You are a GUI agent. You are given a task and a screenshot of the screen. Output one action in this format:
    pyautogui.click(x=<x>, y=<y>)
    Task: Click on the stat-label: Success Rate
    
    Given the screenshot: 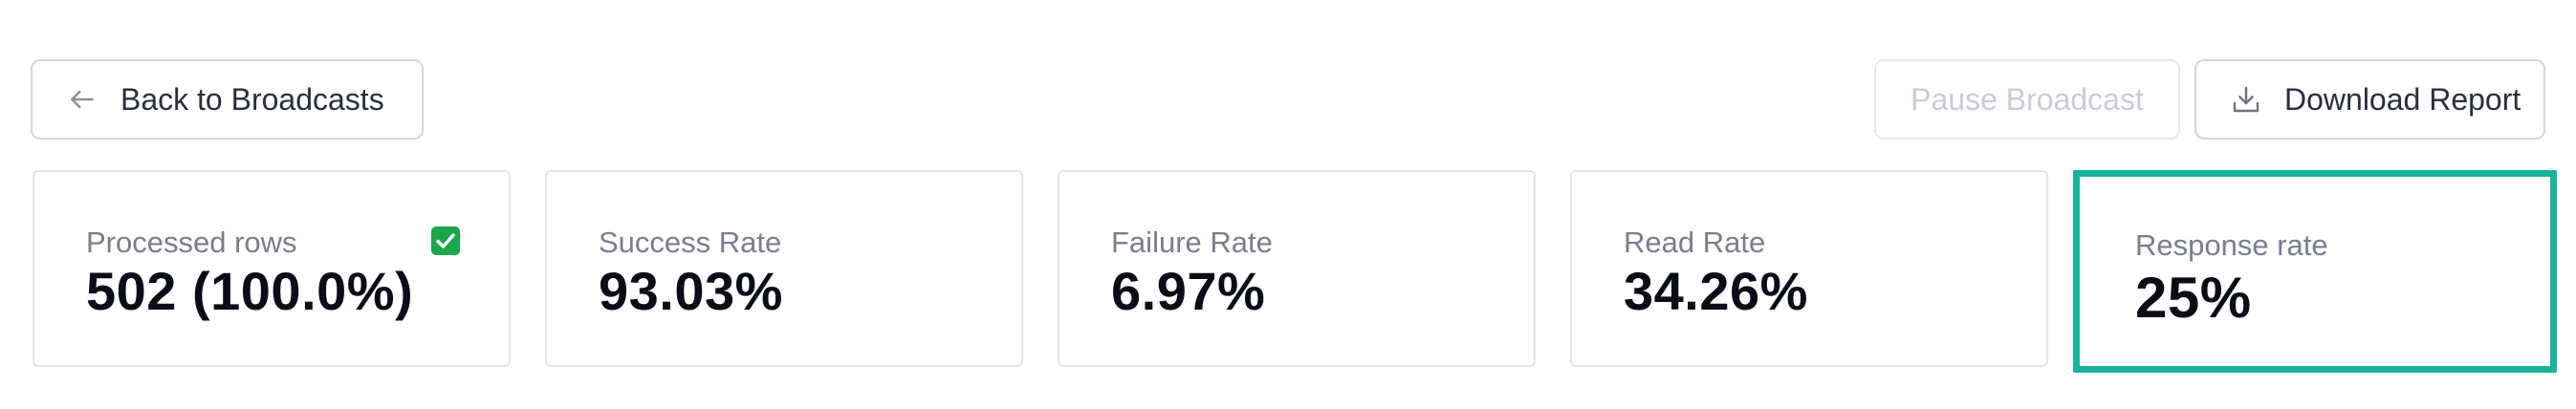 What is the action you would take?
    pyautogui.click(x=690, y=242)
    